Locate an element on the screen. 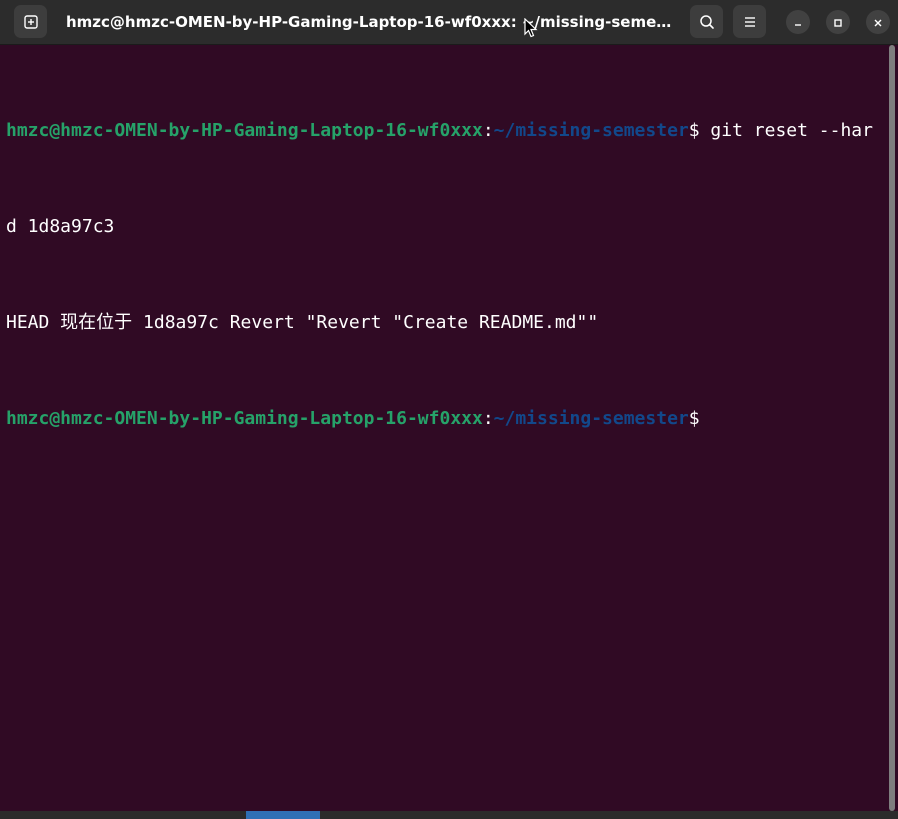 The height and width of the screenshot is (819, 898). command-text: git reset --har is located at coordinates (786, 130).